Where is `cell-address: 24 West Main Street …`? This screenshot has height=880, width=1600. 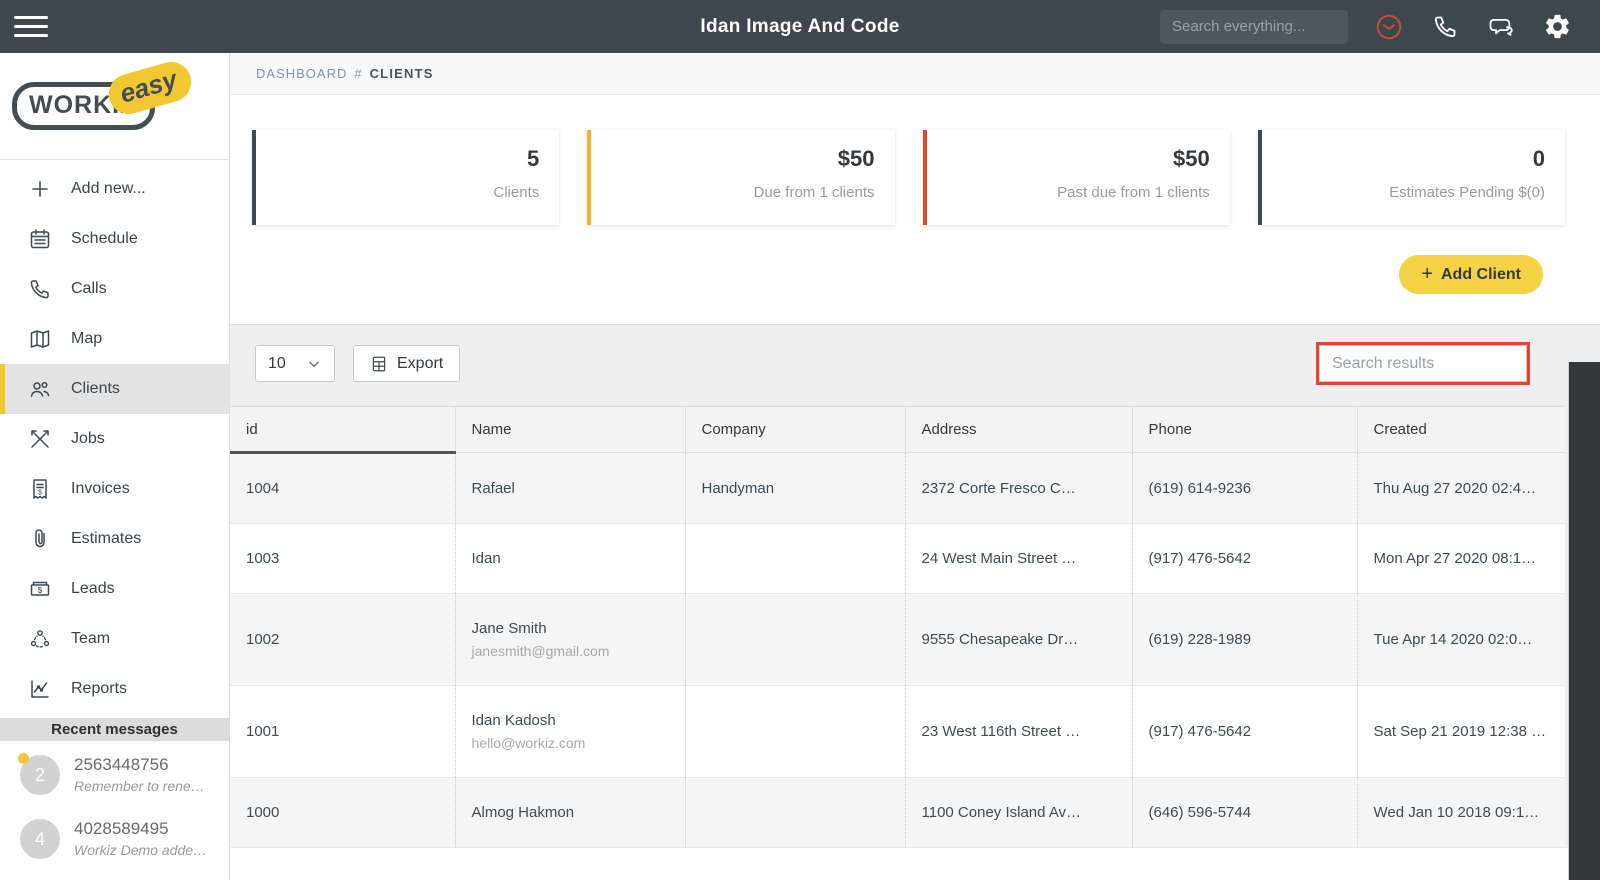 cell-address: 24 West Main Street … is located at coordinates (1019, 558).